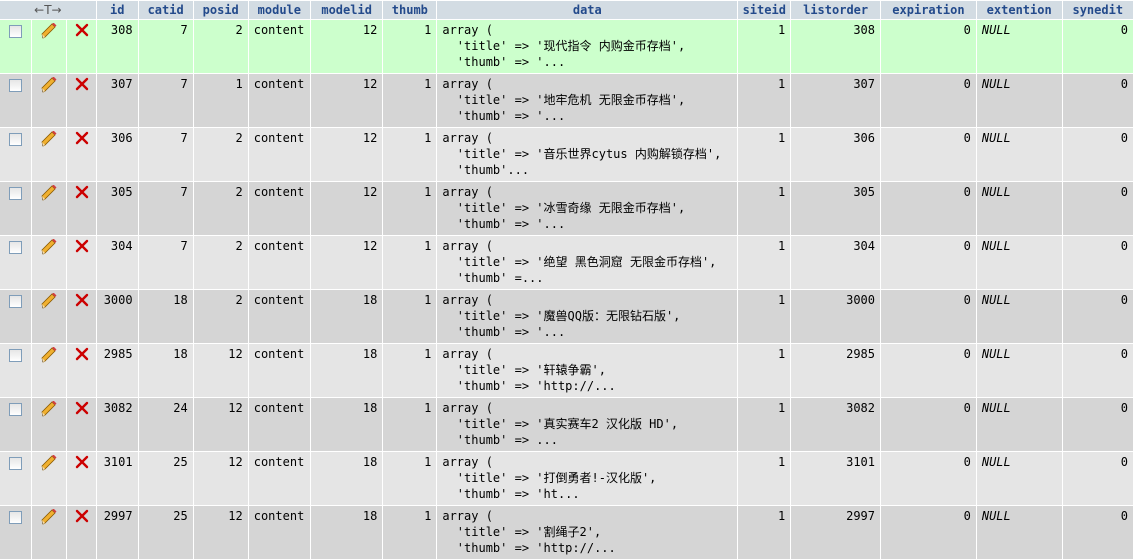  Describe the element at coordinates (48, 10) in the screenshot. I see `column-nav-arrows: ←T→` at that location.